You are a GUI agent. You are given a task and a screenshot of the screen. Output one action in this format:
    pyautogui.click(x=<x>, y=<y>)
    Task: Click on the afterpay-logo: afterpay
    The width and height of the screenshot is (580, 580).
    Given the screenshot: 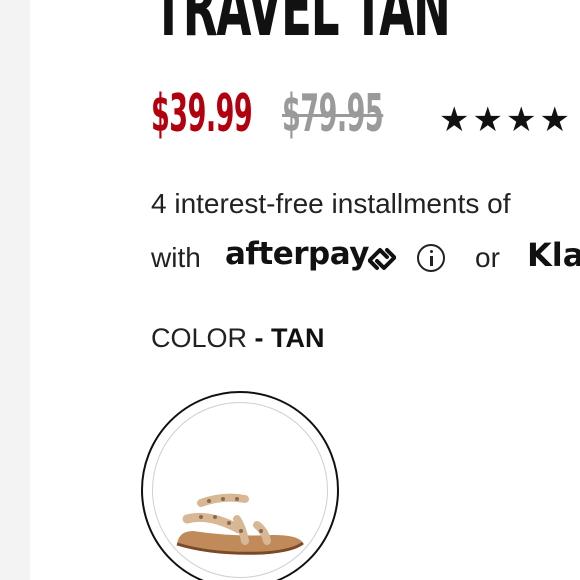 What is the action you would take?
    pyautogui.click(x=297, y=254)
    